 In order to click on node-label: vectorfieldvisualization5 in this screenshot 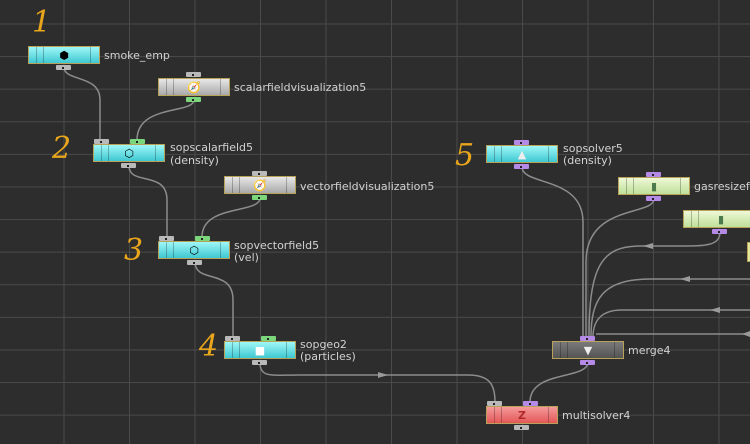, I will do `click(367, 186)`.